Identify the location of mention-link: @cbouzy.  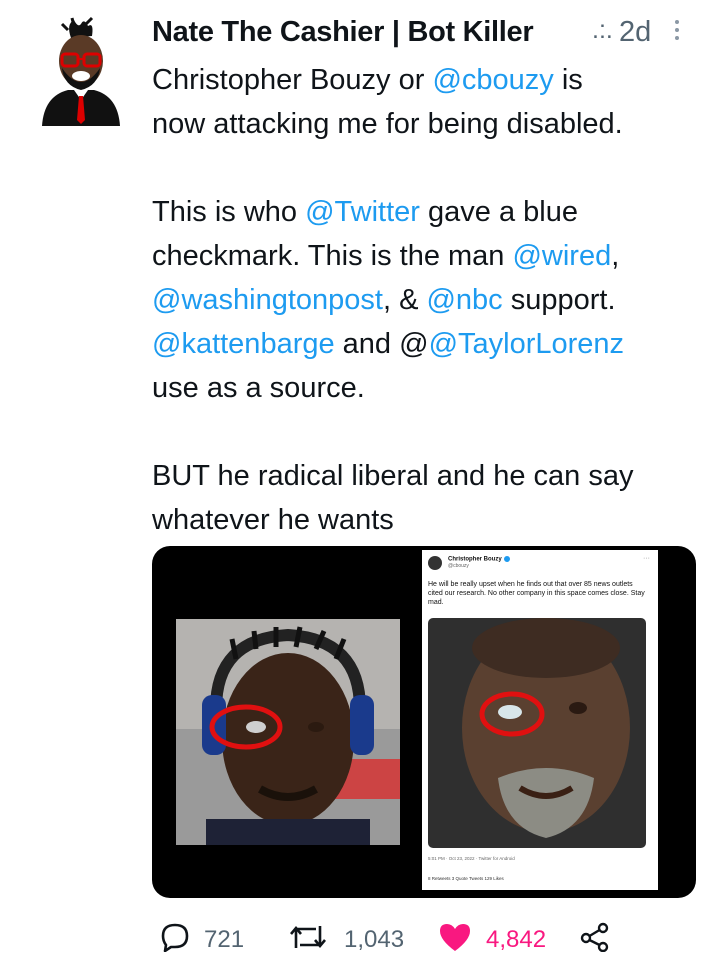
(492, 80).